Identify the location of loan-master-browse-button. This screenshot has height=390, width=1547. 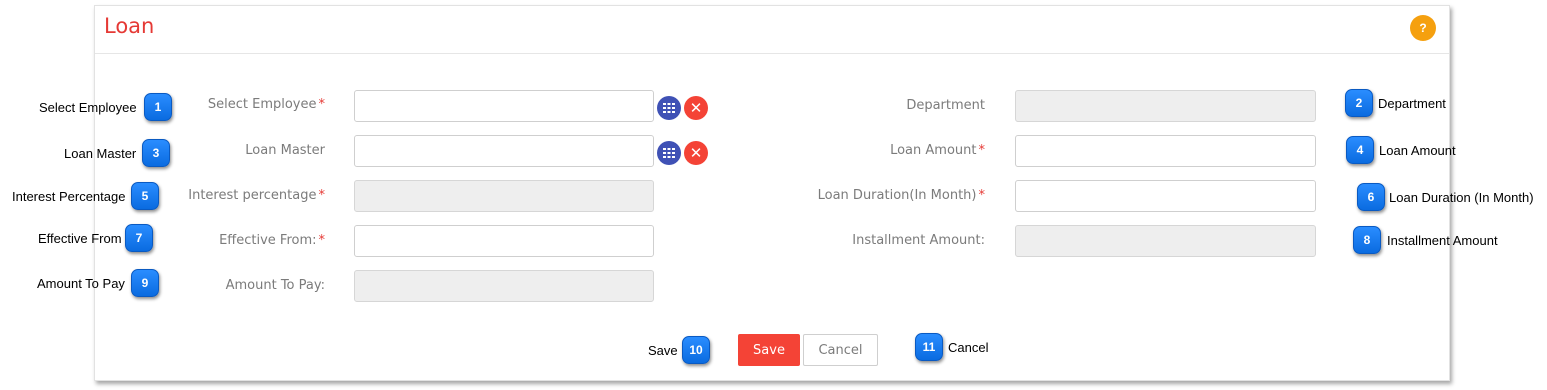
(669, 153).